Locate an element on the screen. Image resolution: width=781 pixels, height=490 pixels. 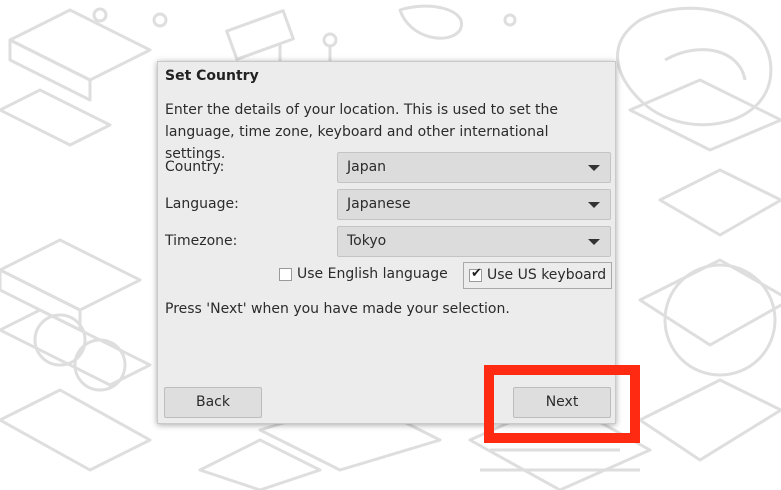
checkmark-icon: ✔ is located at coordinates (476, 273).